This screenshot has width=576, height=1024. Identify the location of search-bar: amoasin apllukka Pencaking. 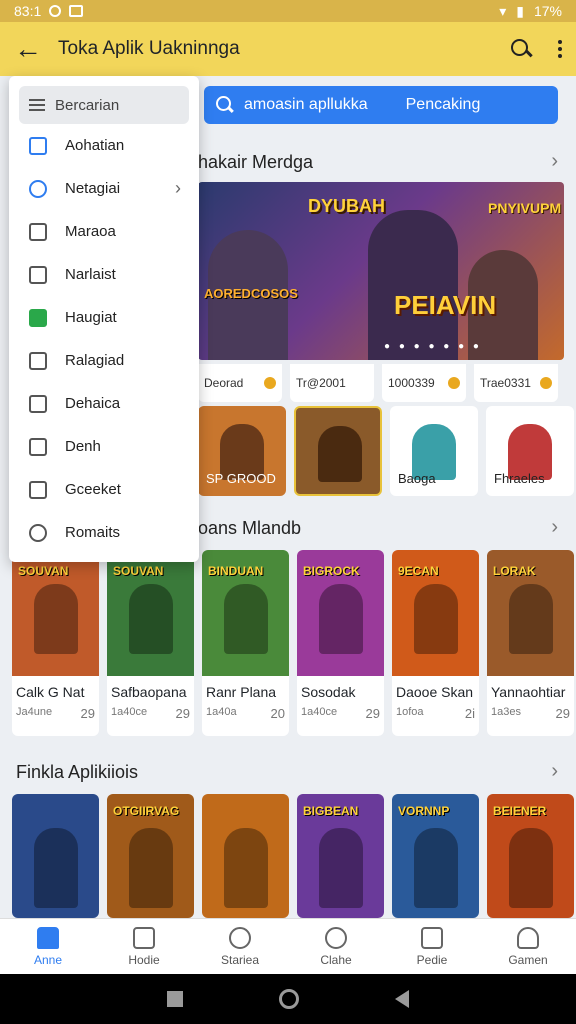
(381, 105).